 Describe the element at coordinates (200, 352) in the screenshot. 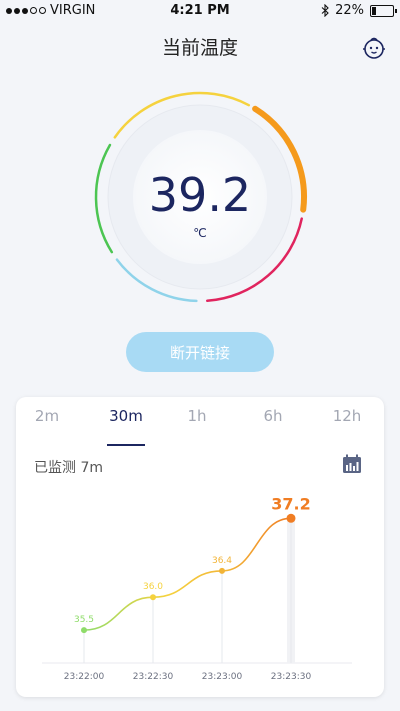

I see `disconnect-button: 断开链接` at that location.